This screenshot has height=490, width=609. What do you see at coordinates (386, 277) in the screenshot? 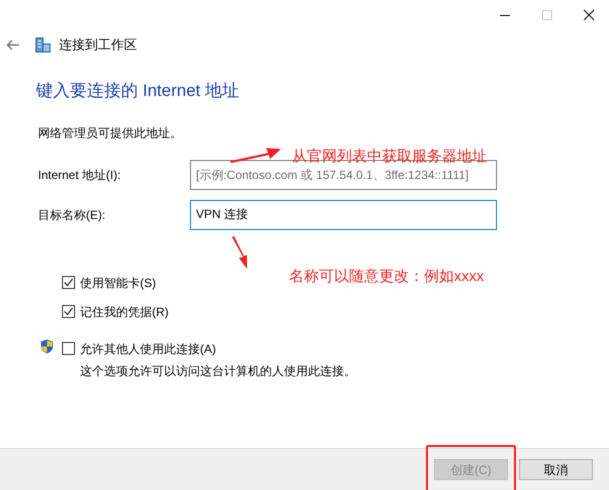
I see `annotation-text: 名称可以随意更改：例如xxxx` at bounding box center [386, 277].